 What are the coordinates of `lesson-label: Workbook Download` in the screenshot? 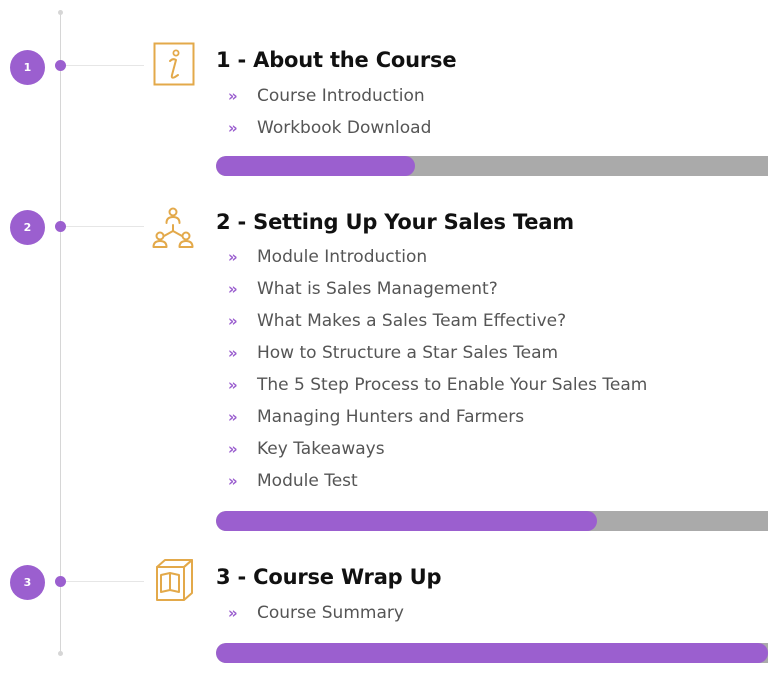 It's located at (344, 128).